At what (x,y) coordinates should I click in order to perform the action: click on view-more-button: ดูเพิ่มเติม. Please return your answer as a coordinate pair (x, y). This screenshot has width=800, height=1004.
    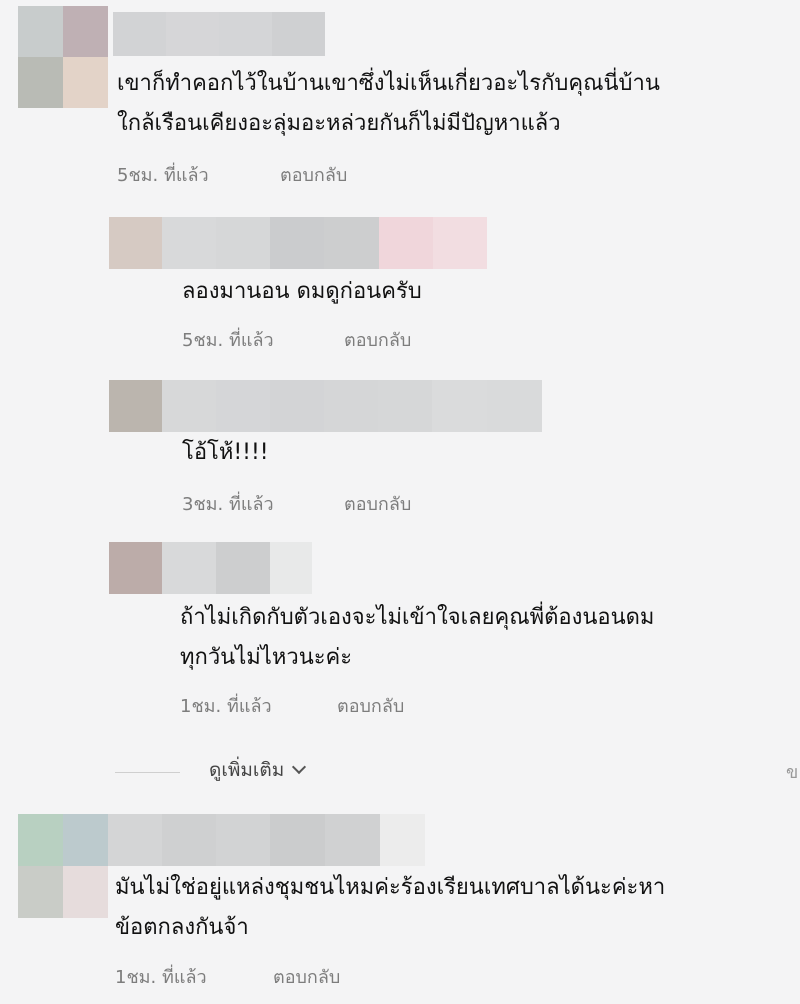
    Looking at the image, I should click on (258, 770).